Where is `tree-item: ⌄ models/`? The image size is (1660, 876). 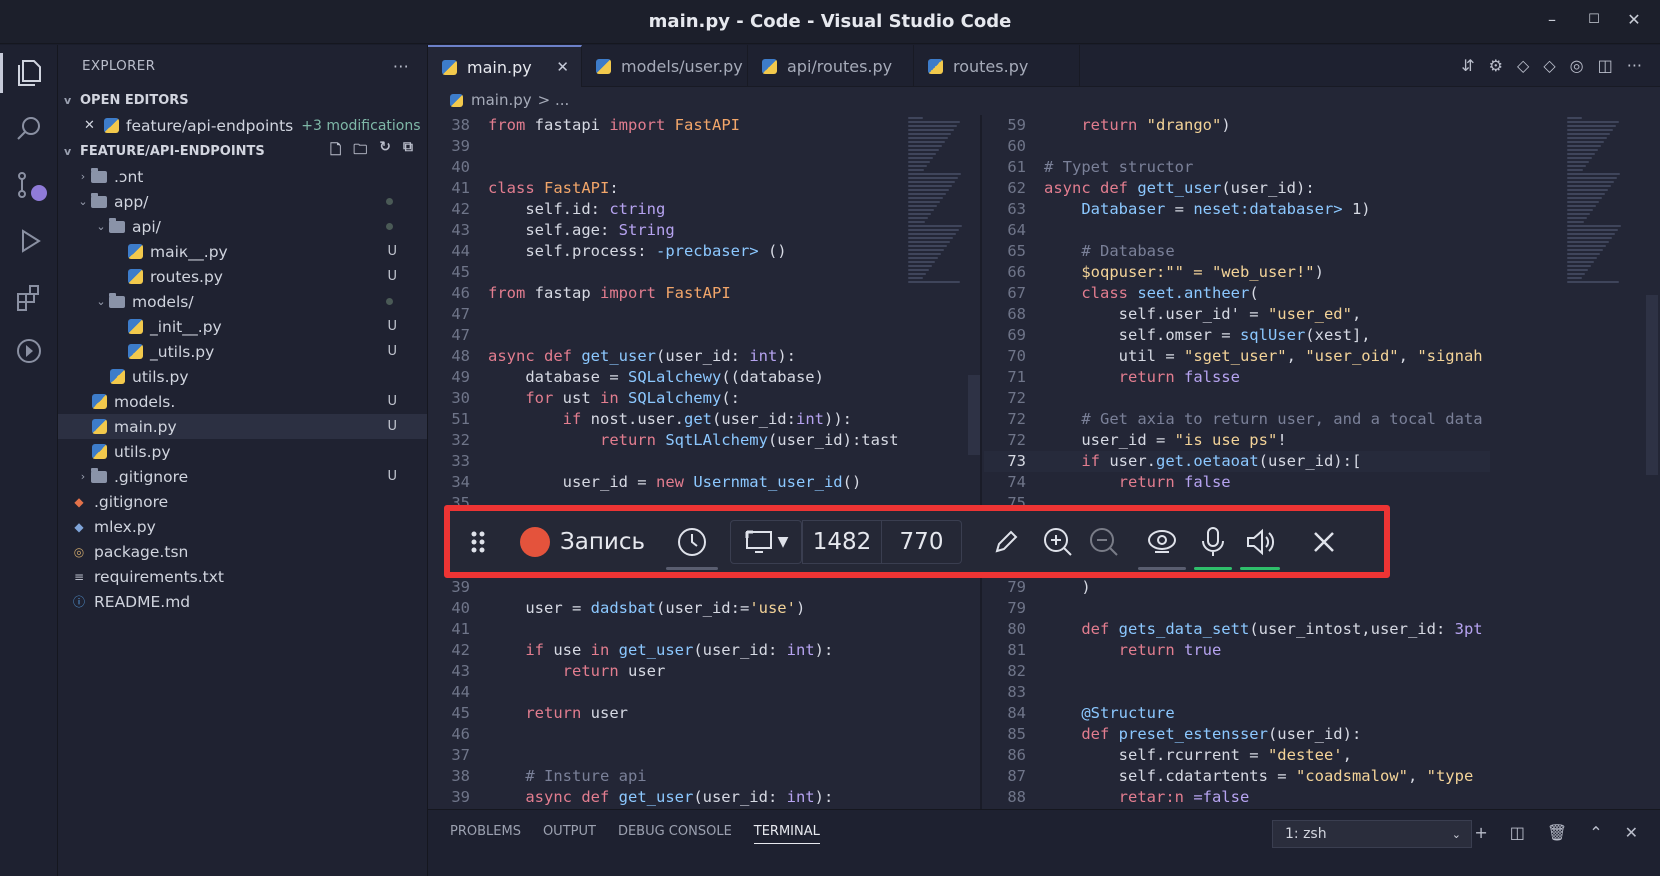
tree-item: ⌄ models/ is located at coordinates (242, 301).